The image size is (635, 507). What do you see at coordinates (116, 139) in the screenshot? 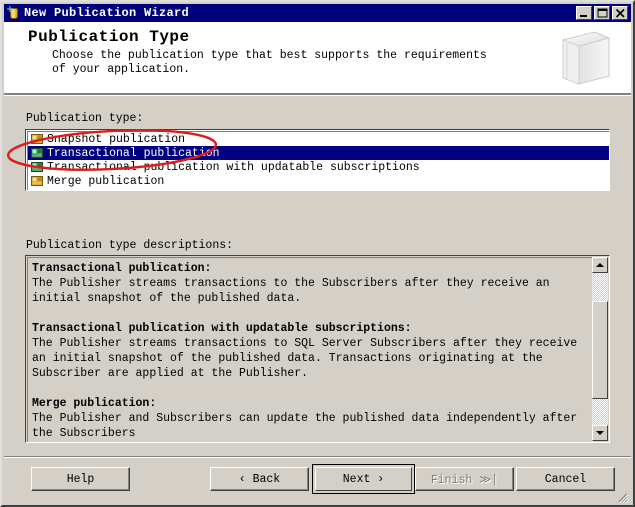
I see `list-item-label: Snapshot publication` at bounding box center [116, 139].